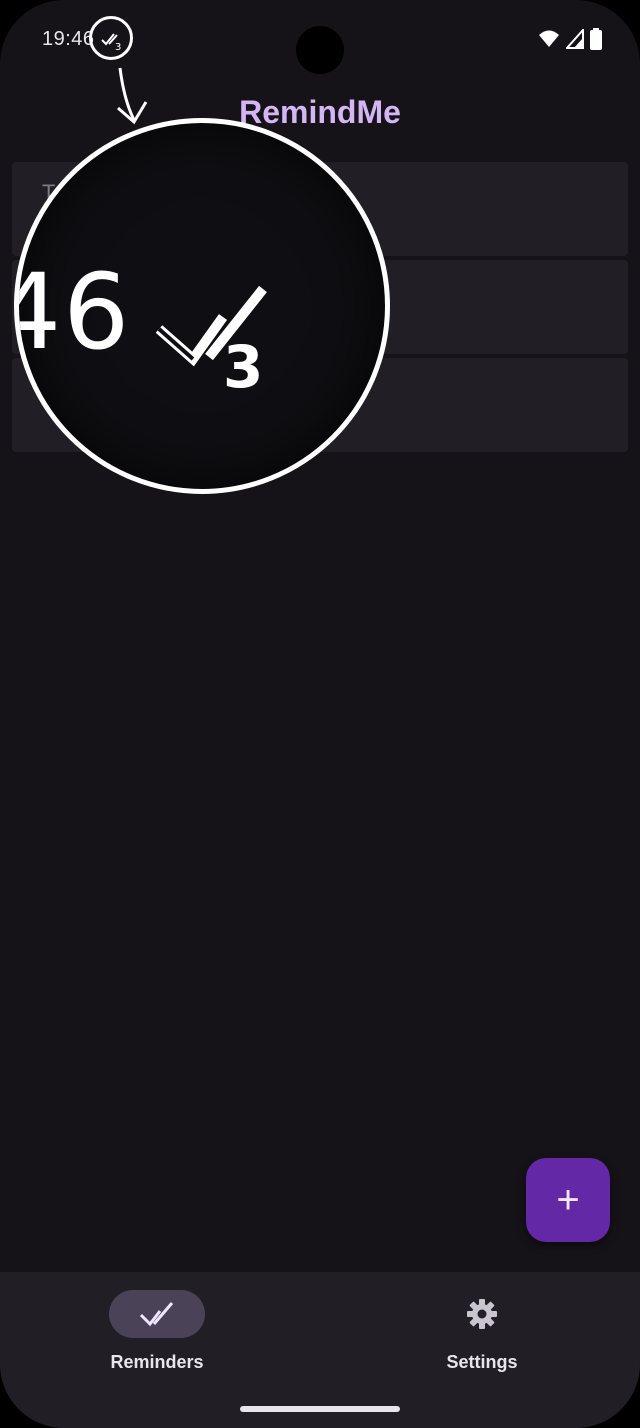 The width and height of the screenshot is (640, 1428). I want to click on magnified-badge-number: 3, so click(243, 362).